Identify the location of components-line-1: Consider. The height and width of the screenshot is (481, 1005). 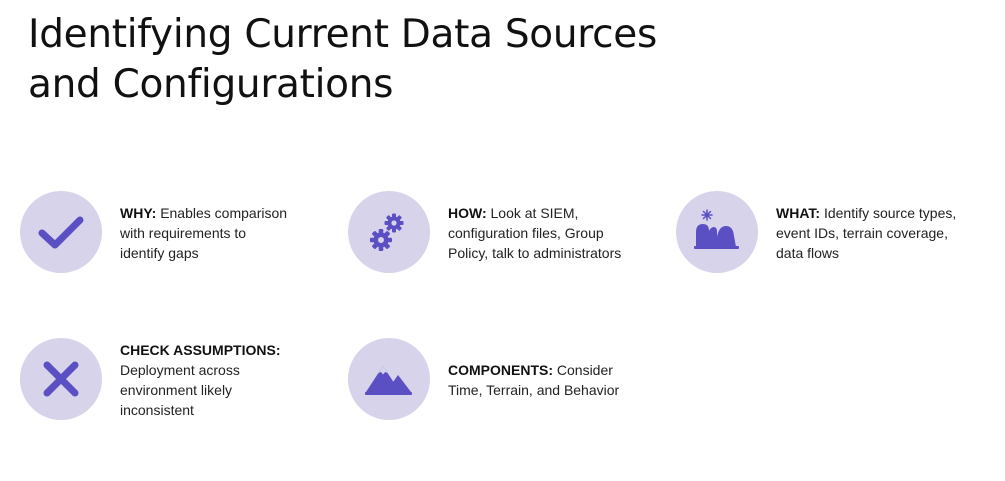
(584, 370).